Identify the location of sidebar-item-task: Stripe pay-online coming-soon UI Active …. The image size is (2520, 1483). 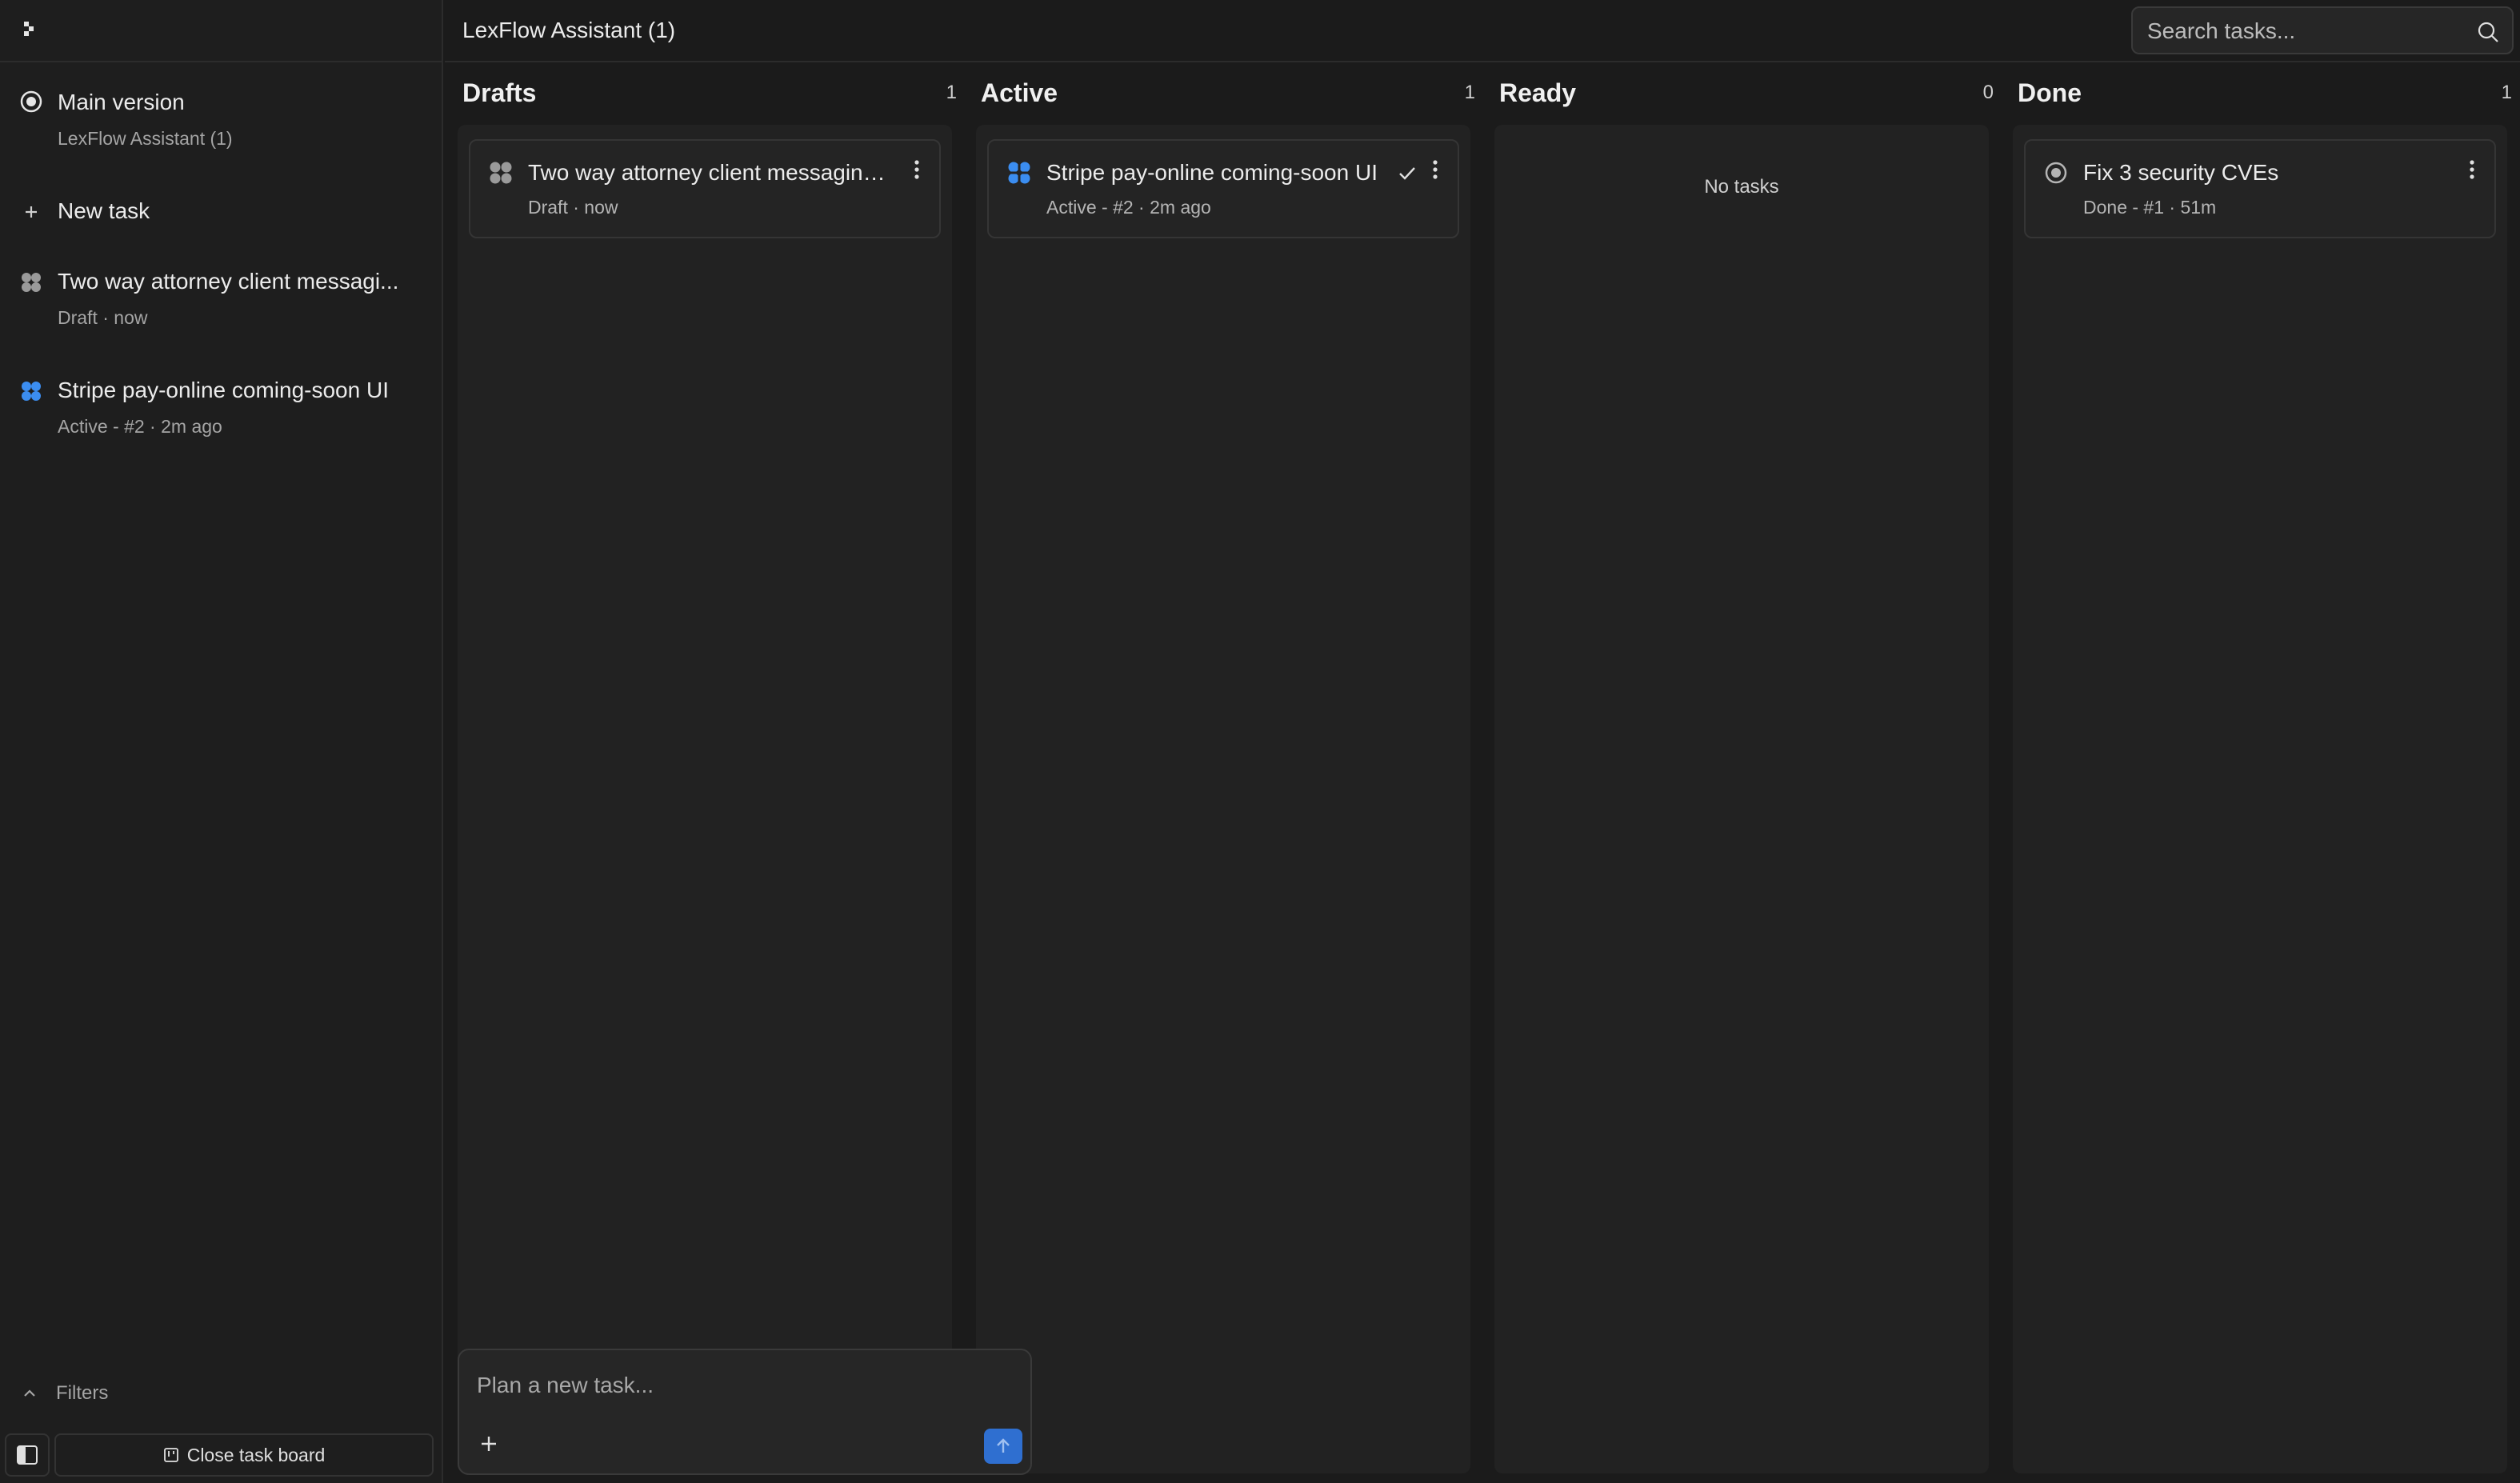
(221, 414).